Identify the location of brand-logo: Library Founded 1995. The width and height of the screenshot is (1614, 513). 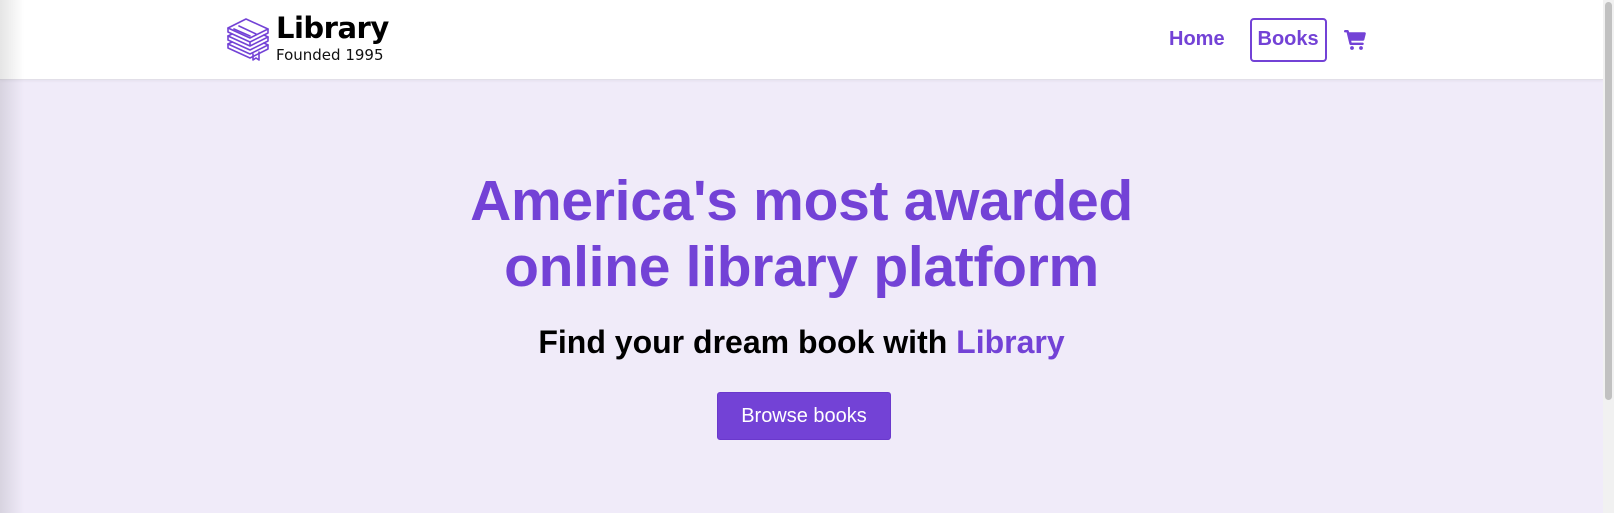
(307, 38).